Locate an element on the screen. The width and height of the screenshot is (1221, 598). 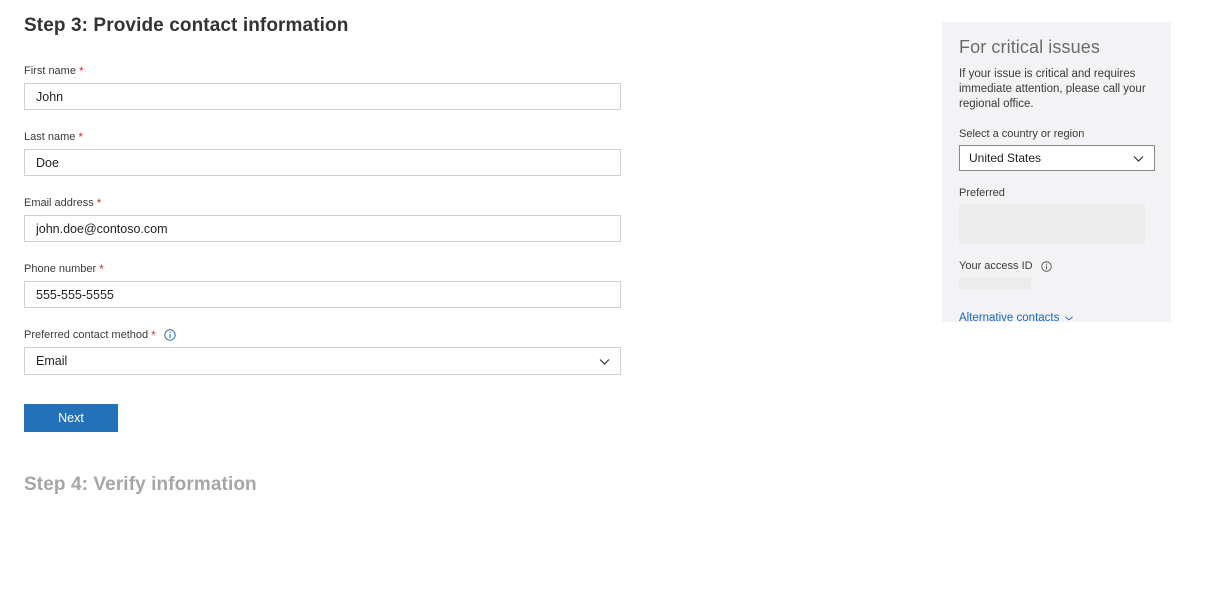
first-name-label-text: First name is located at coordinates (50, 71).